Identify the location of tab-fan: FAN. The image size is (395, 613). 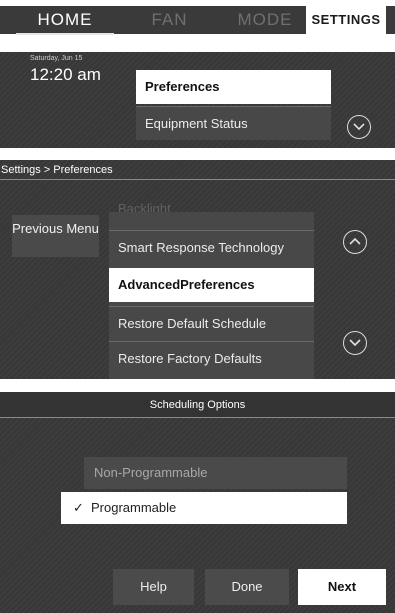
(169, 20).